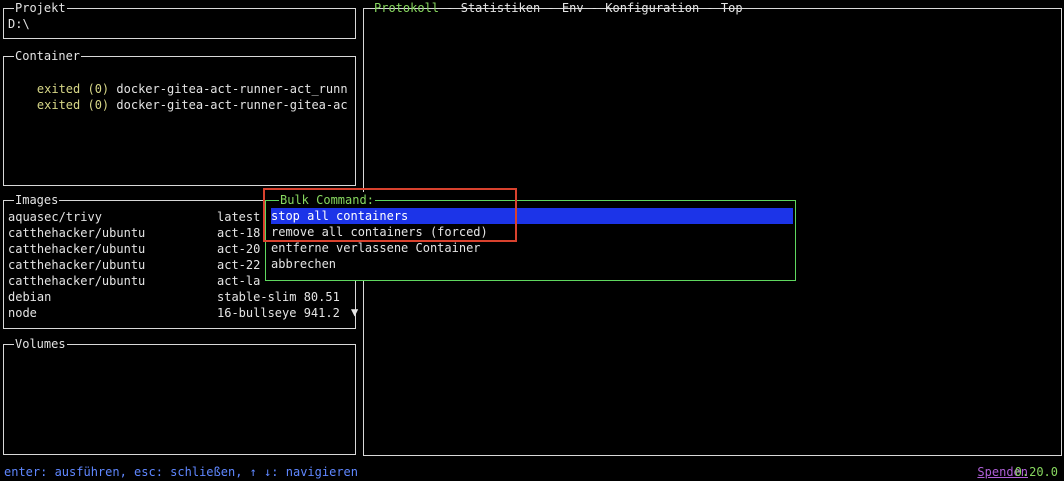  Describe the element at coordinates (232, 105) in the screenshot. I see `container-name: docker-gitea-act-runner-gitea-ac` at that location.